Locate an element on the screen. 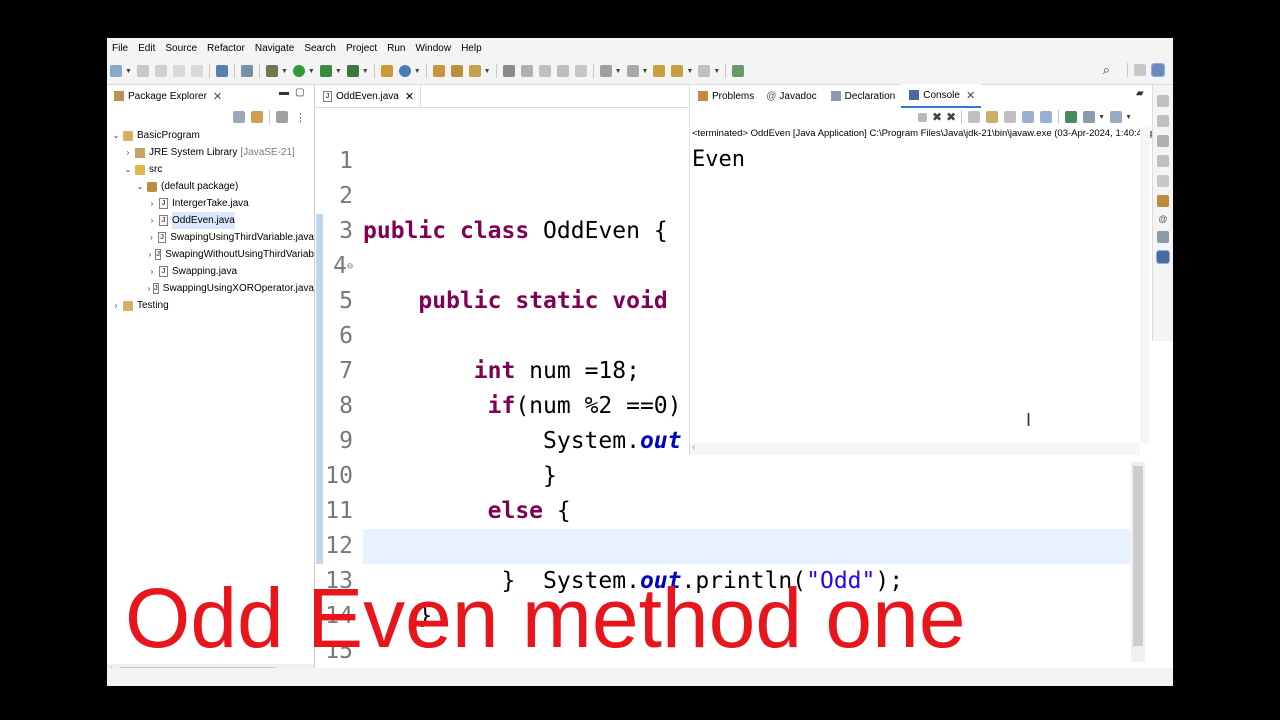 This screenshot has height=720, width=1280. code-line: 12 } is located at coordinates (744, 544).